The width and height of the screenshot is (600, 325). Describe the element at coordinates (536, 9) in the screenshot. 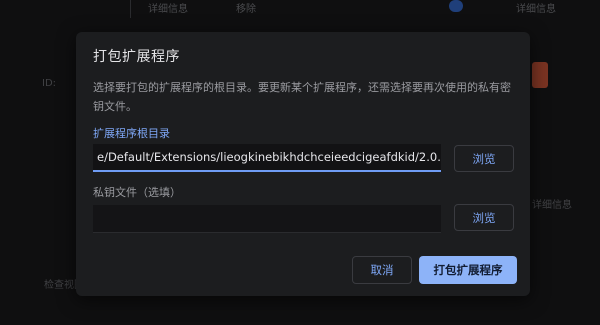

I see `bg-details-link-2: 详细信息` at that location.